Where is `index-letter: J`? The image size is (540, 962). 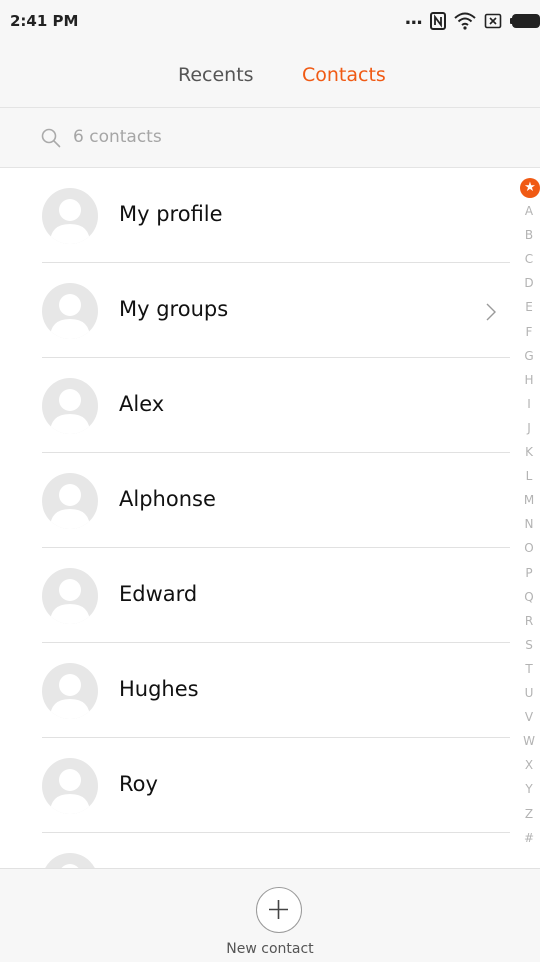 index-letter: J is located at coordinates (529, 428).